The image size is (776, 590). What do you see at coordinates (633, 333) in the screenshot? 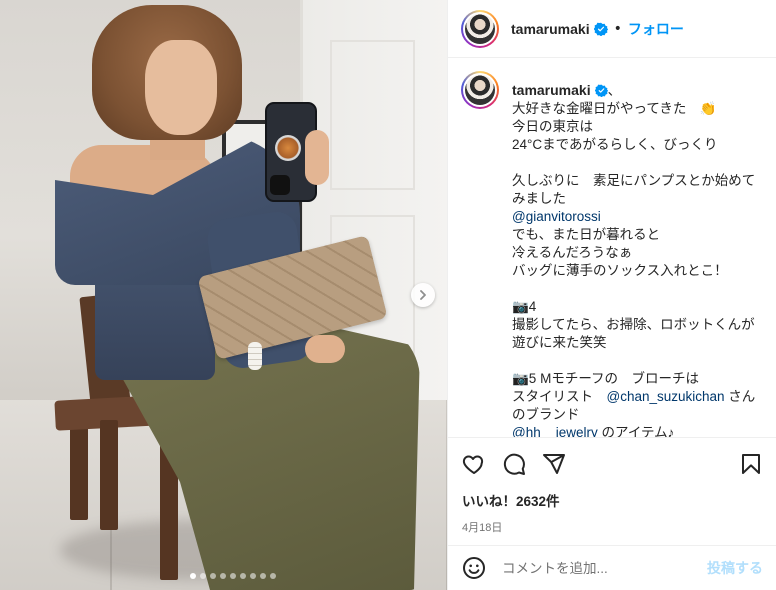
I see `caption-line: 撮影してたら、お掃除、ロボットくんが遊びに来た笑笑` at bounding box center [633, 333].